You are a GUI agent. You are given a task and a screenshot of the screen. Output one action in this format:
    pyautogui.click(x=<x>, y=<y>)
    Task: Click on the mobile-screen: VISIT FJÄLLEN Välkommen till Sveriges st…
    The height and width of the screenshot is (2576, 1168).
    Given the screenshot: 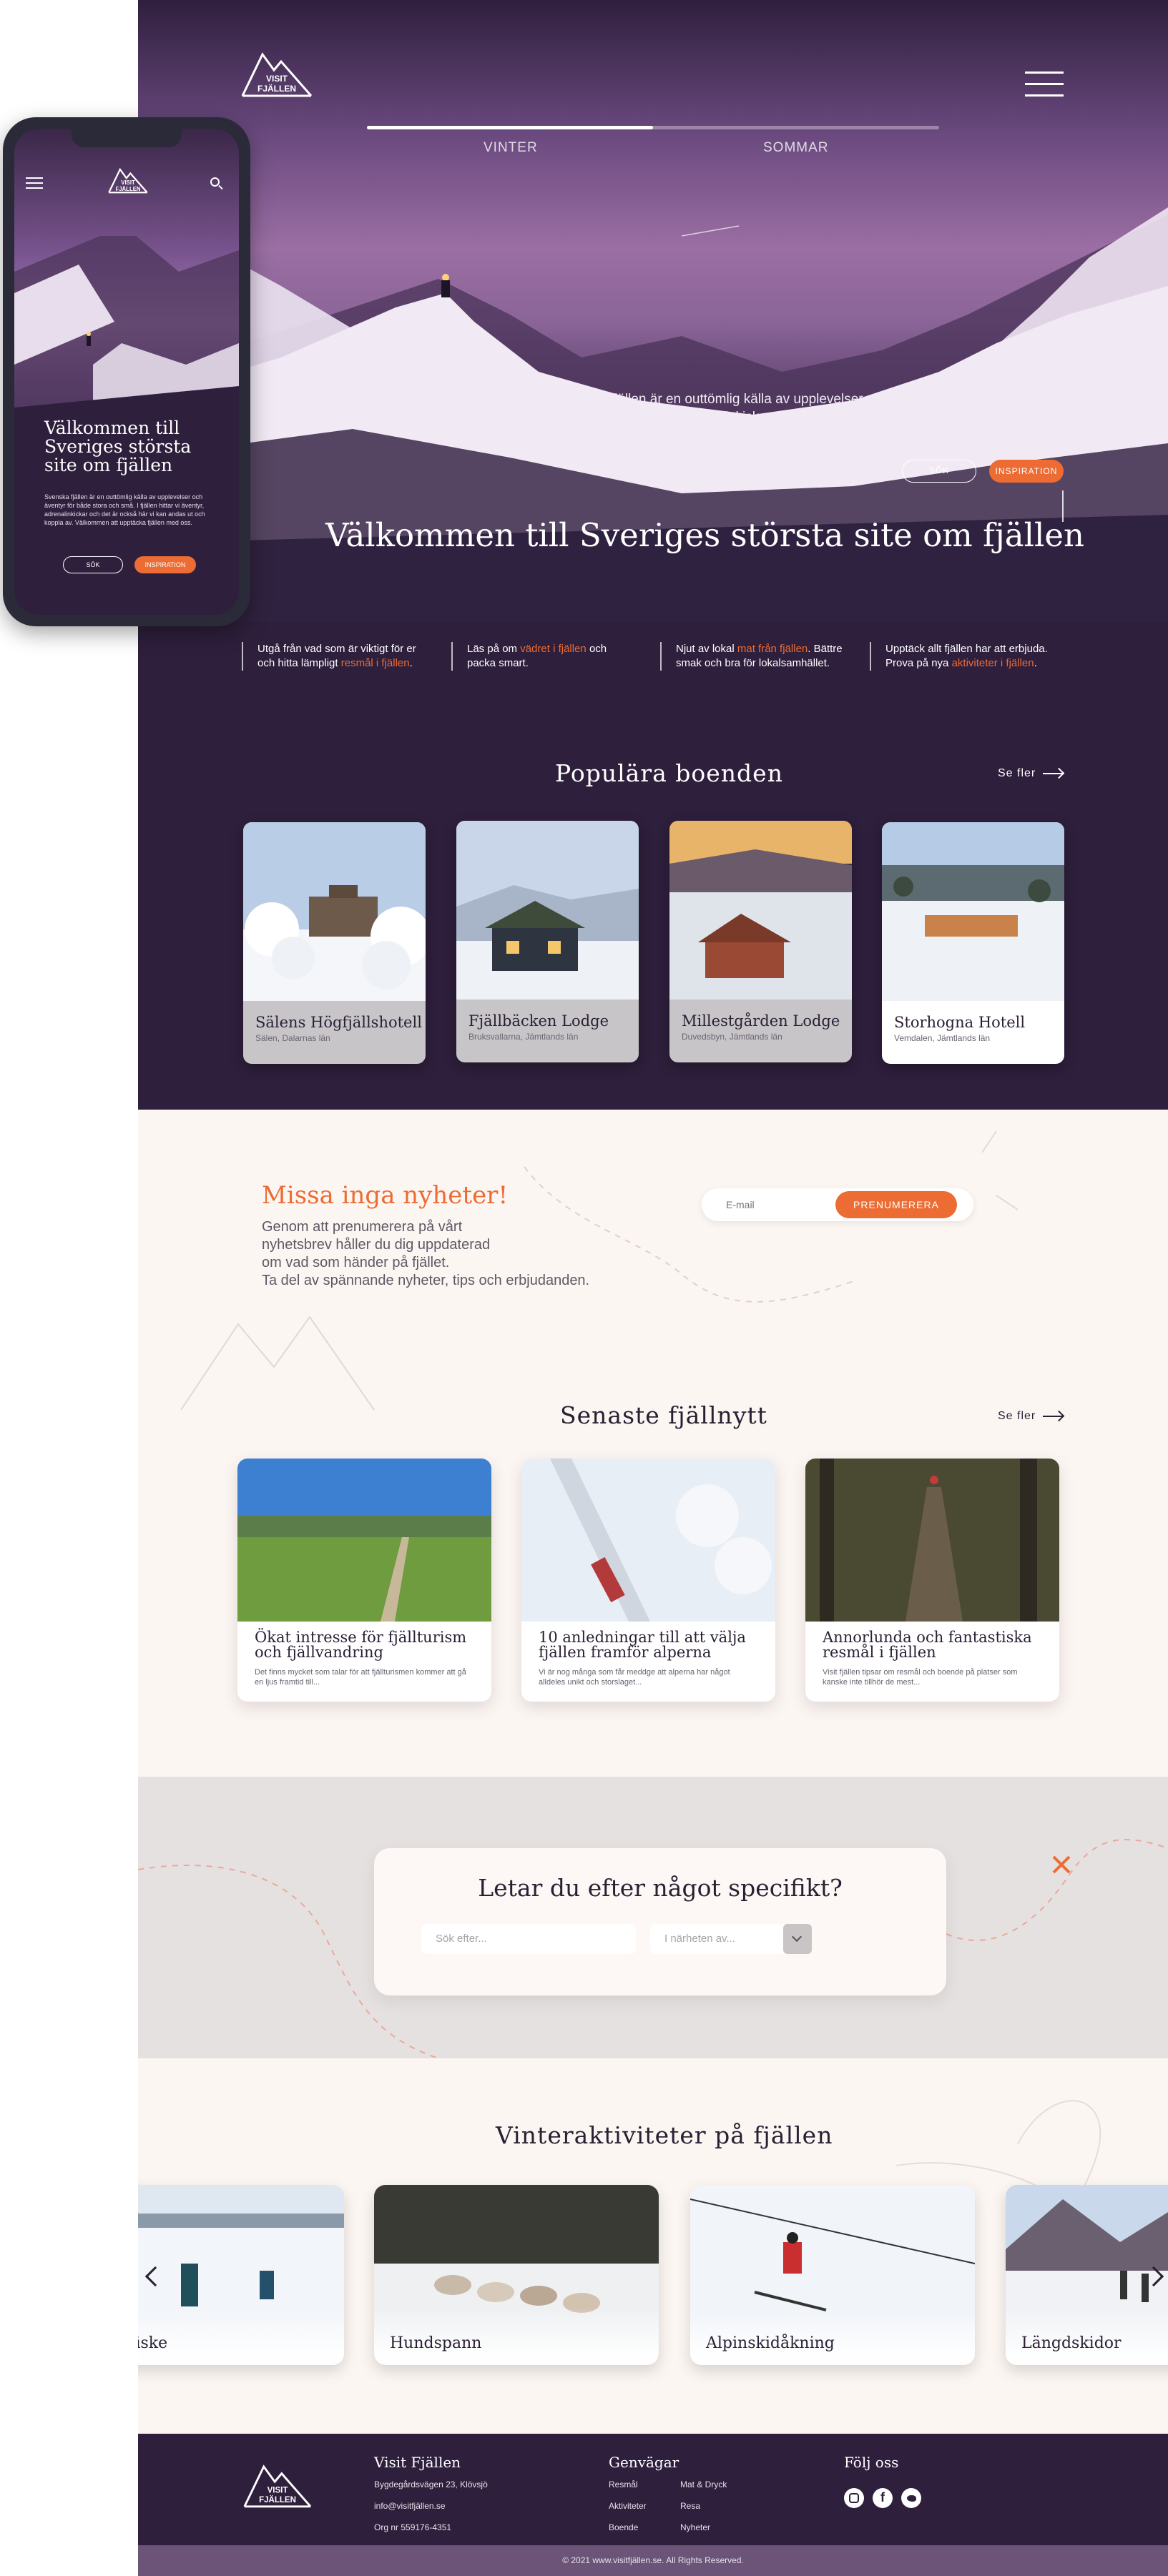 What is the action you would take?
    pyautogui.click(x=126, y=372)
    